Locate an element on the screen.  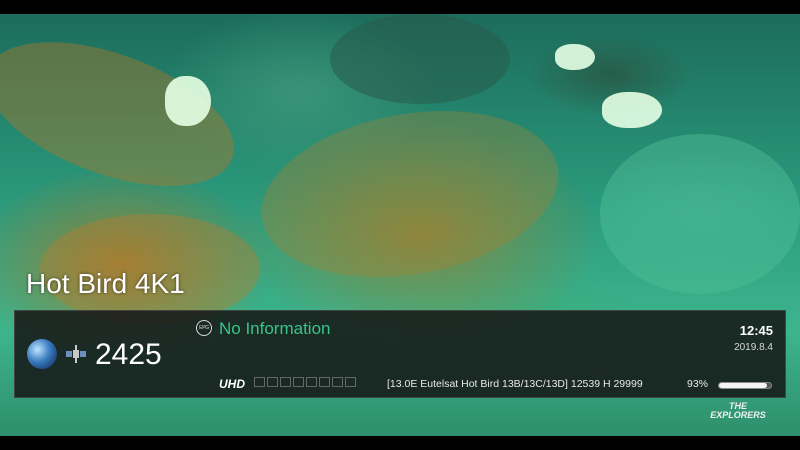
subtitle-flag-icon is located at coordinates (259, 382).